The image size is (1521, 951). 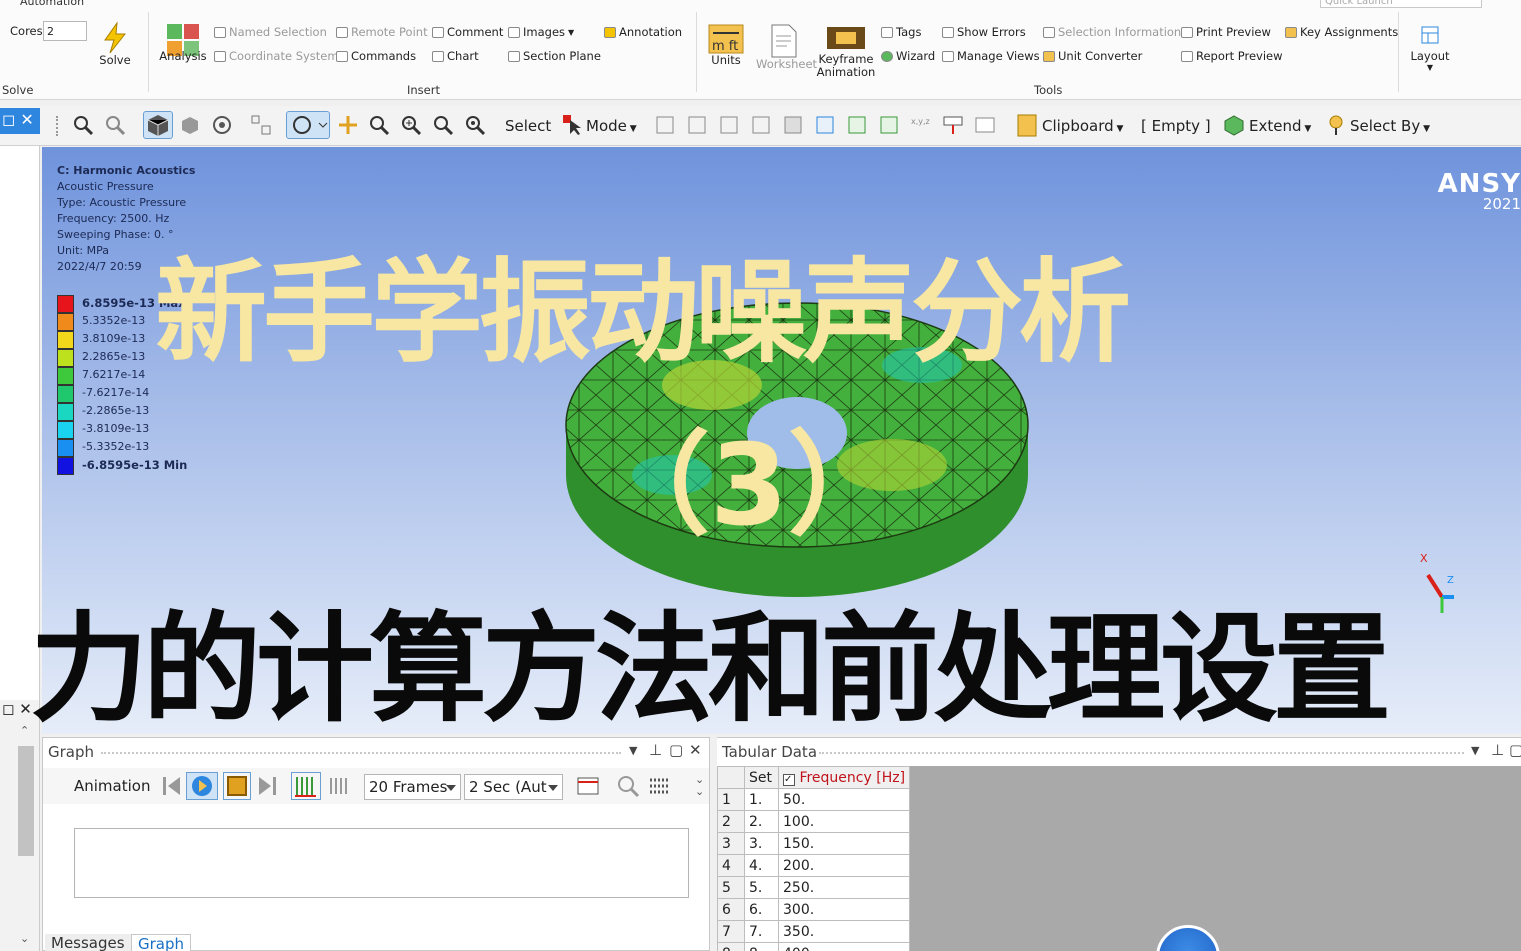 I want to click on next-frame-icon, so click(x=267, y=786).